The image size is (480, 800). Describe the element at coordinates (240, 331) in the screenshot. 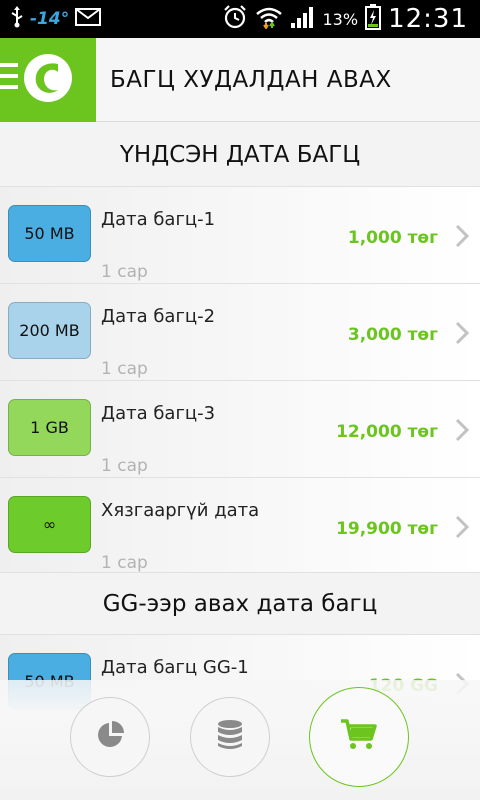

I see `list-item: 200 MB Дата багц-2 1 сар 3,000 төг` at that location.